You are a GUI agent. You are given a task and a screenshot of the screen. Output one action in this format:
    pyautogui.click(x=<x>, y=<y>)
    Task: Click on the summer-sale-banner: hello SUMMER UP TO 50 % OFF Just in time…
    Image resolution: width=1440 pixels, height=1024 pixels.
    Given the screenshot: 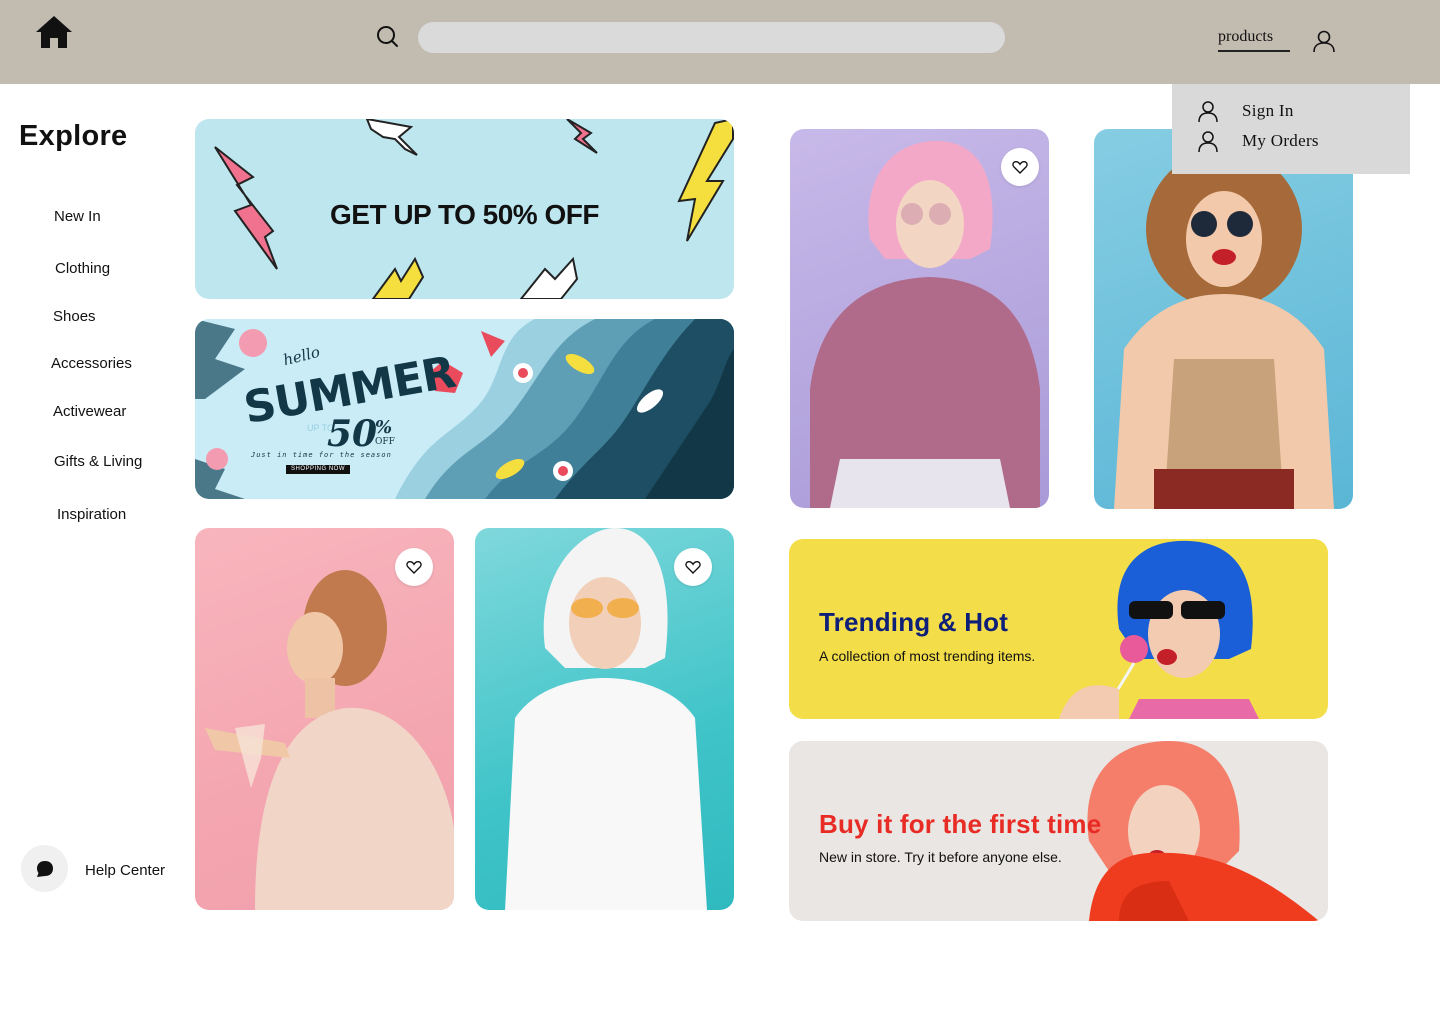 What is the action you would take?
    pyautogui.click(x=464, y=409)
    